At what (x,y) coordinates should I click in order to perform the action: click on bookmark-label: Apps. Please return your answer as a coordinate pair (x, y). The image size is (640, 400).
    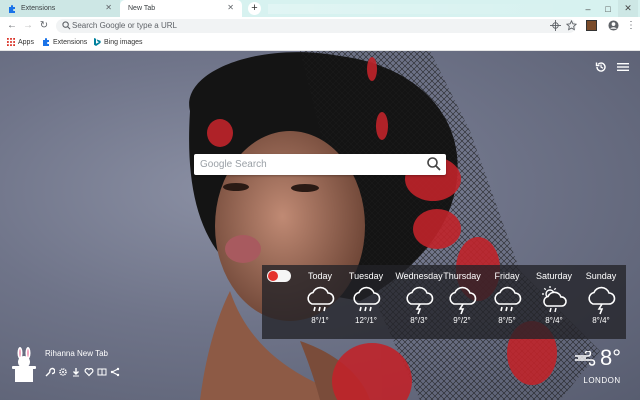
    Looking at the image, I should click on (26, 42).